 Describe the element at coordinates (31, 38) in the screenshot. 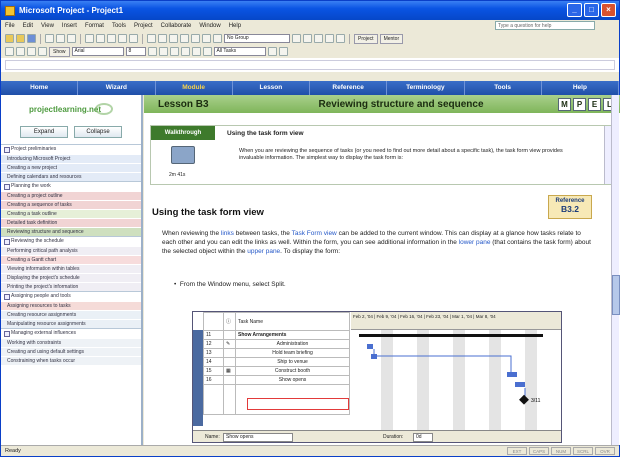

I see `save-icon` at that location.